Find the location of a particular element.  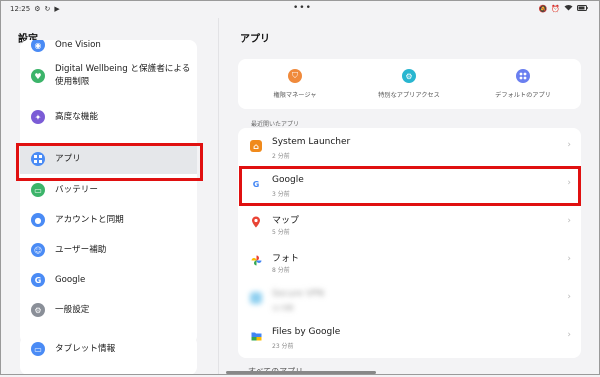

highlight-google-row is located at coordinates (410, 186).